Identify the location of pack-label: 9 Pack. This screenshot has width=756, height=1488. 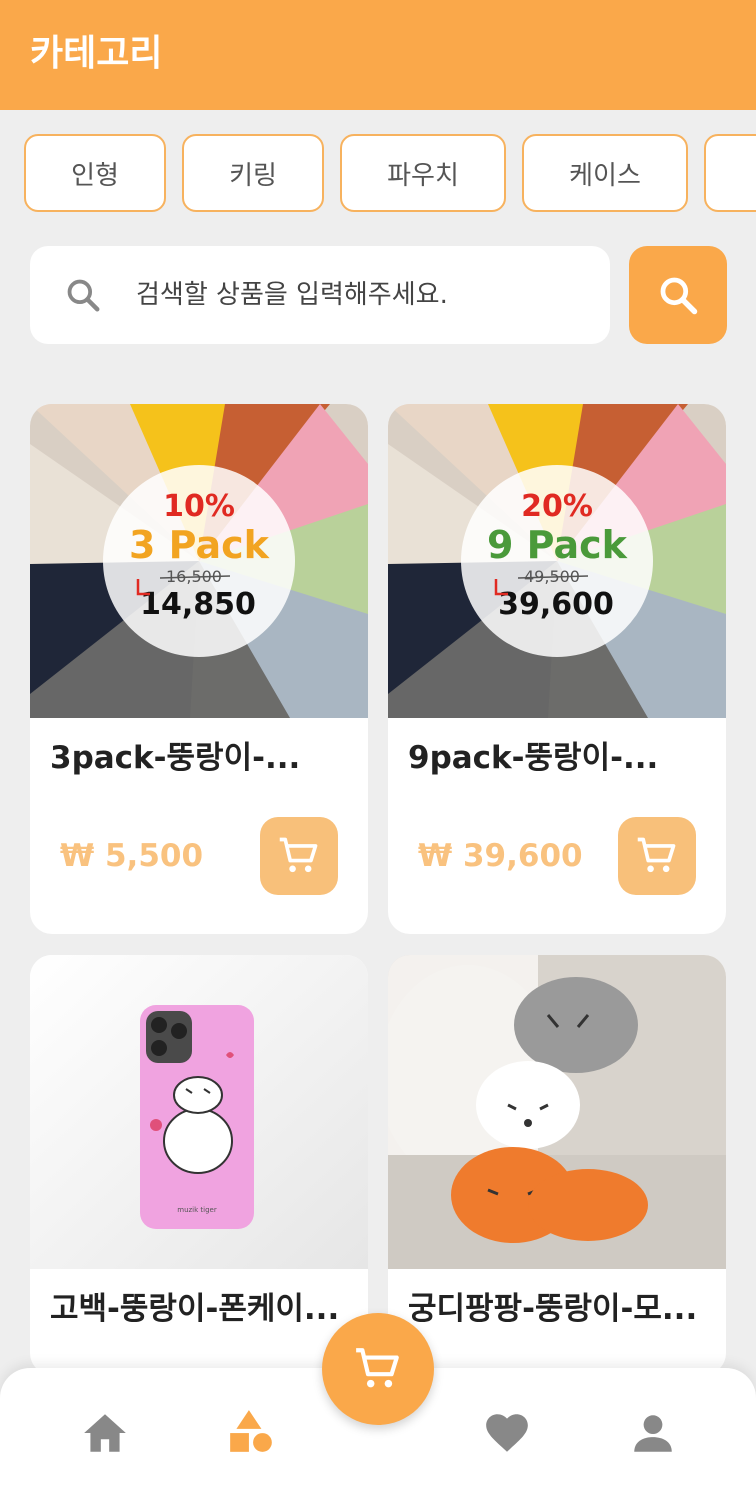
(557, 545).